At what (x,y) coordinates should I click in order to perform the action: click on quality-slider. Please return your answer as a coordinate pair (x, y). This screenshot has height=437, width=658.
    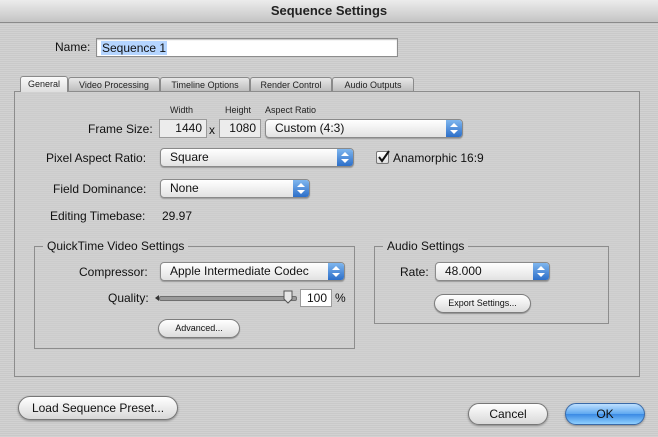
    Looking at the image, I should click on (226, 297).